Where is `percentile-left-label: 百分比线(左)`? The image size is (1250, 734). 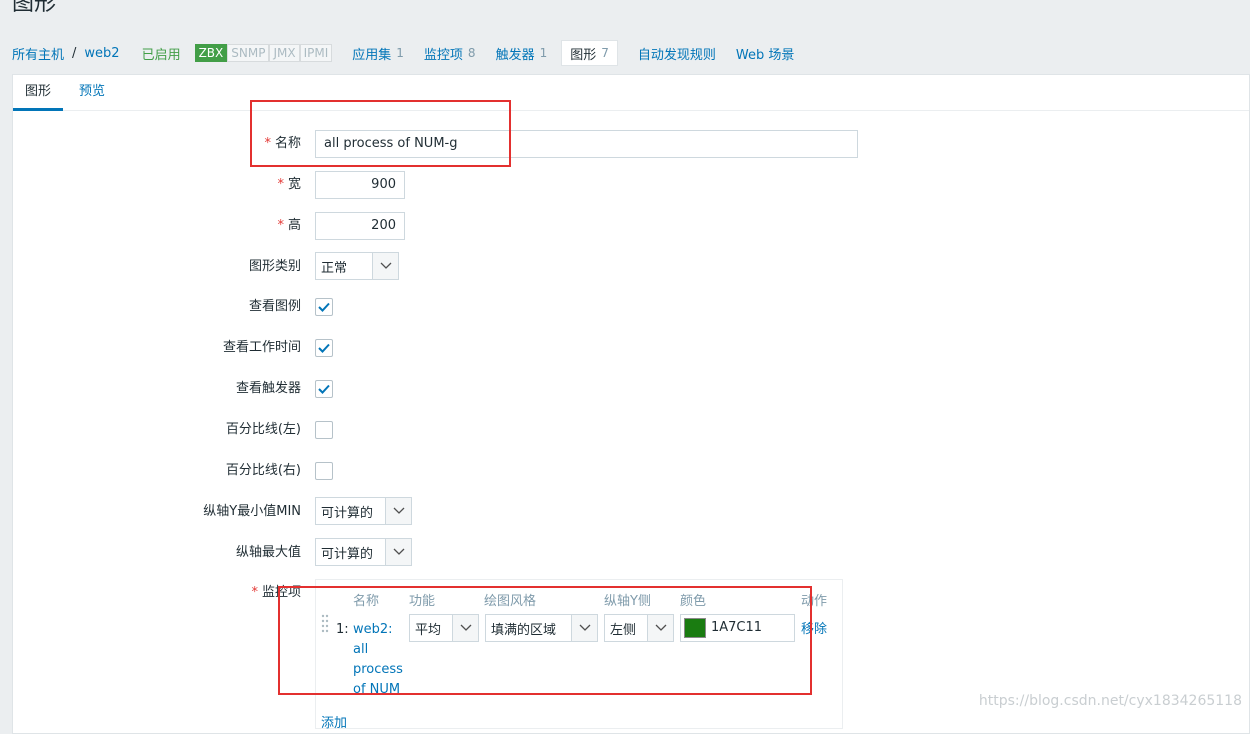 percentile-left-label: 百分比线(左) is located at coordinates (263, 429).